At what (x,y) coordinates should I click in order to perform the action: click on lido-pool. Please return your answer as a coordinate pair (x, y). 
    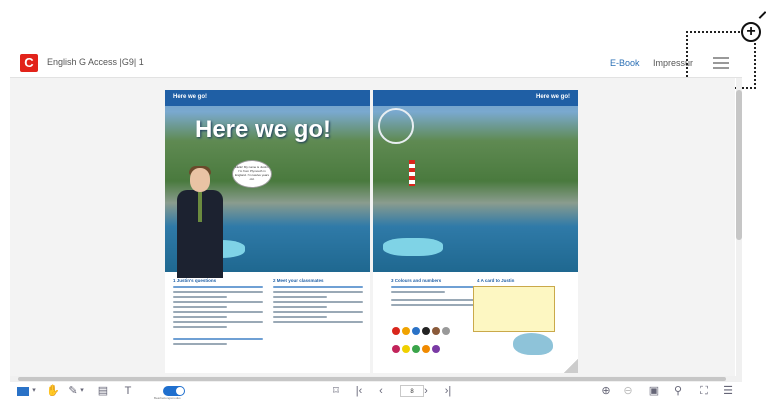
    Looking at the image, I should click on (413, 247).